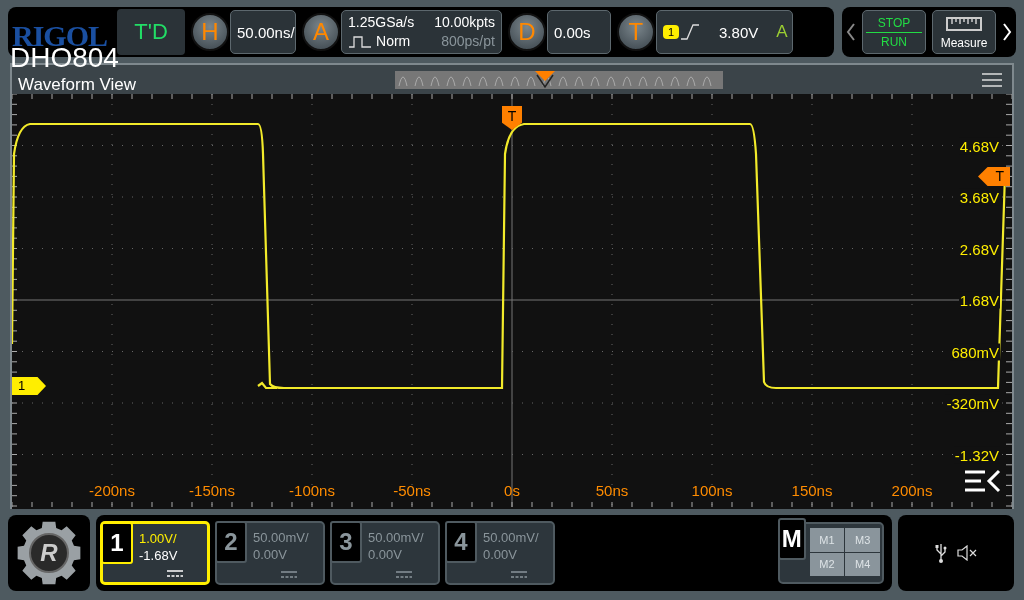  I want to click on time-label: 150ns, so click(812, 490).